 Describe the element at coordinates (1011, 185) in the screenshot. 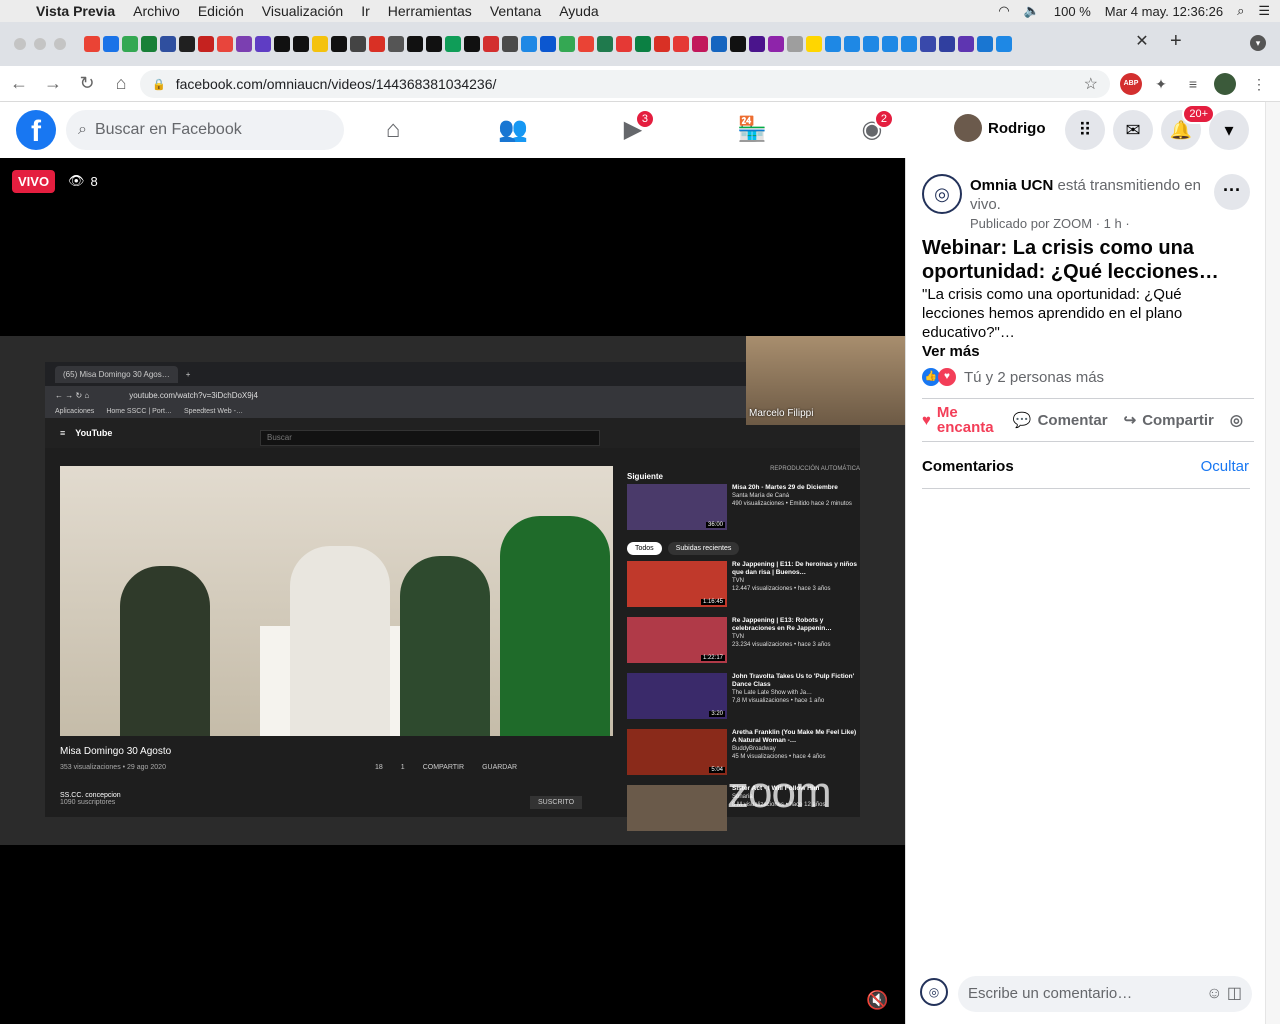

I see `page-name: Omnia UCN` at that location.